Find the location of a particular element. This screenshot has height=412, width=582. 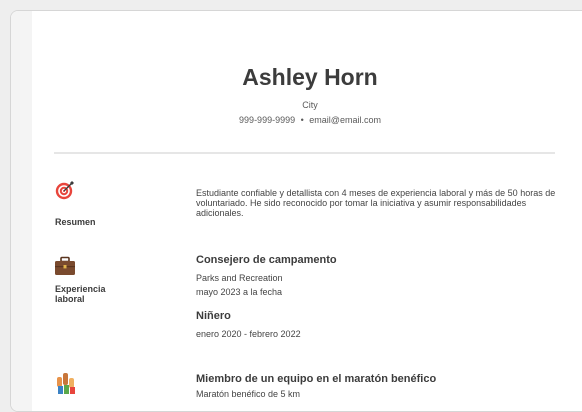

section-label-experience: Experiencia laboral is located at coordinates (80, 294).